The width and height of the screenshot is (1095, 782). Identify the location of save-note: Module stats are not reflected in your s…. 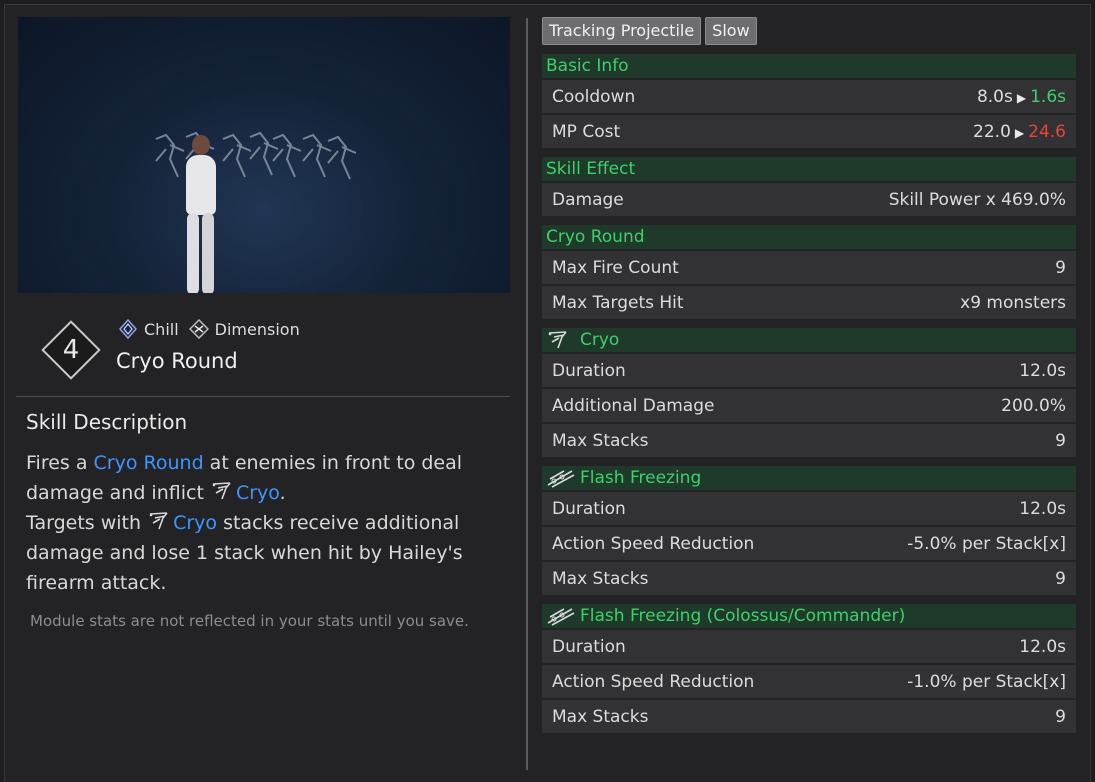
(249, 621).